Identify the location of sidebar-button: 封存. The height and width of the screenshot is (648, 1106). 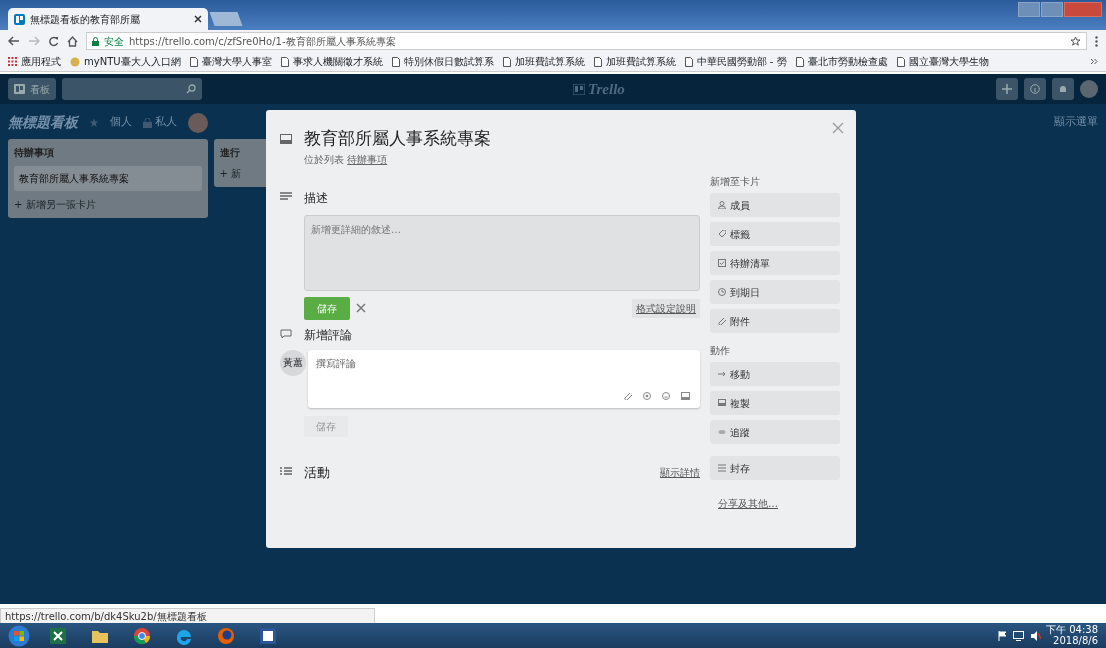
(775, 468).